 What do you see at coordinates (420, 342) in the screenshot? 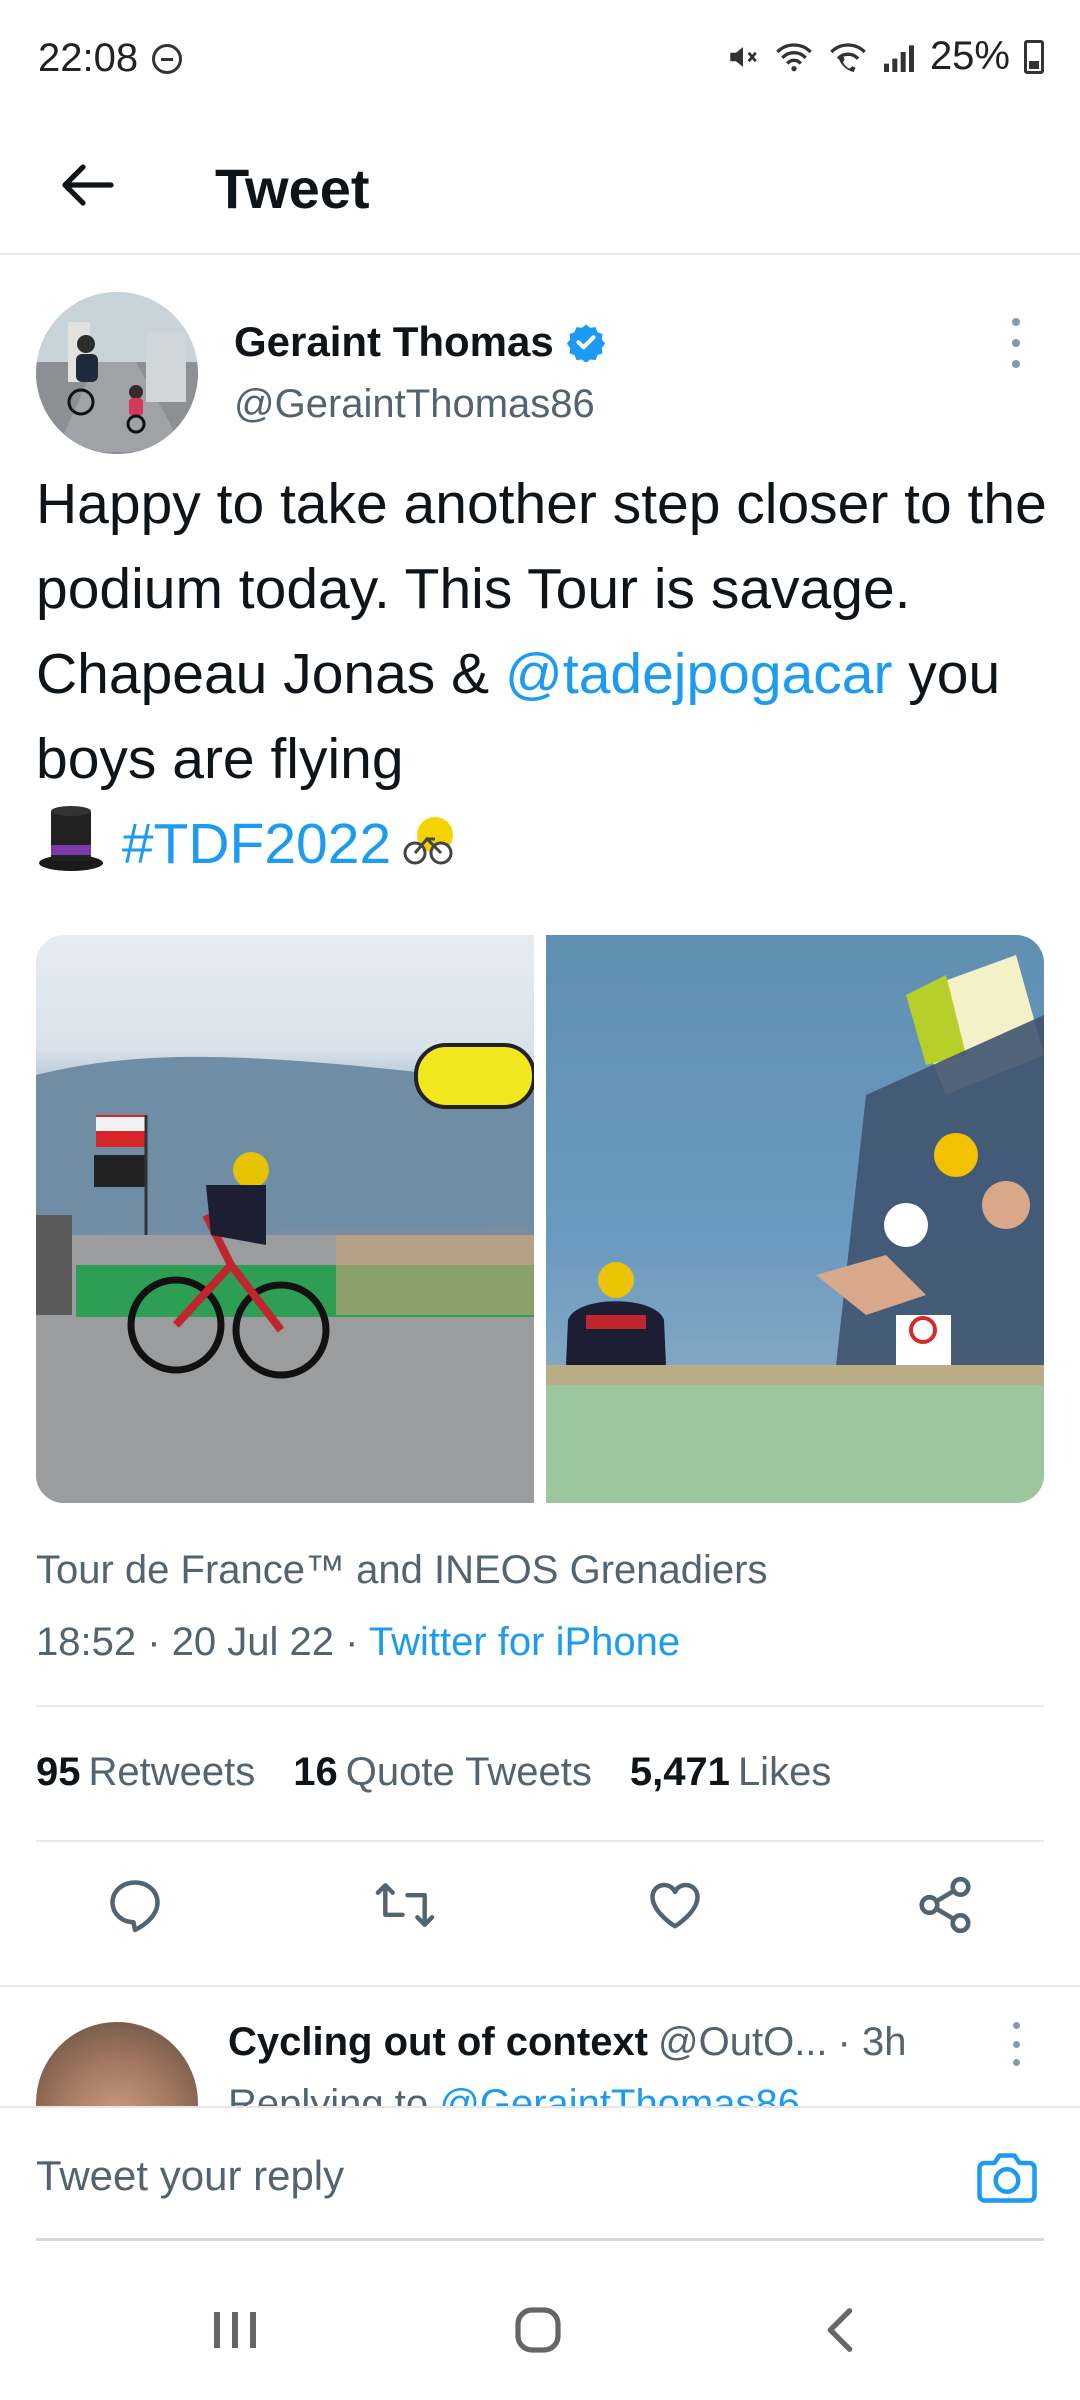
I see `author-name: Geraint Thomas` at bounding box center [420, 342].